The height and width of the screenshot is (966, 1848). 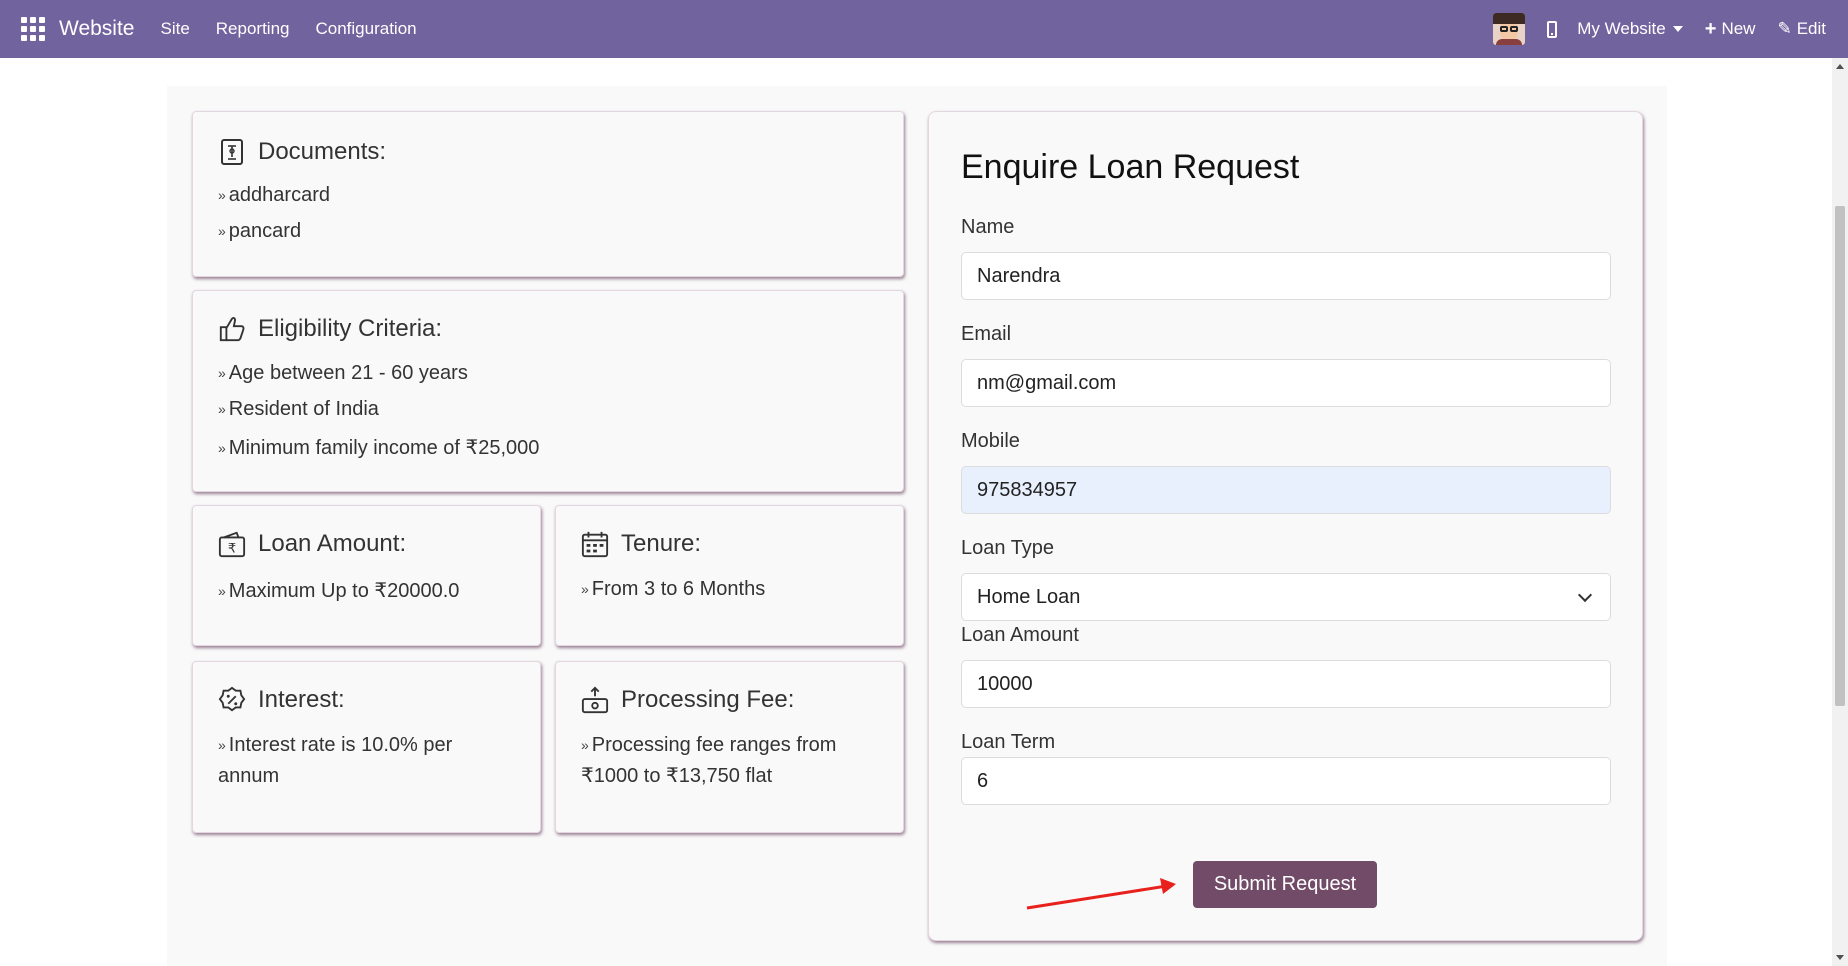 I want to click on app-brand: Website, so click(x=96, y=29).